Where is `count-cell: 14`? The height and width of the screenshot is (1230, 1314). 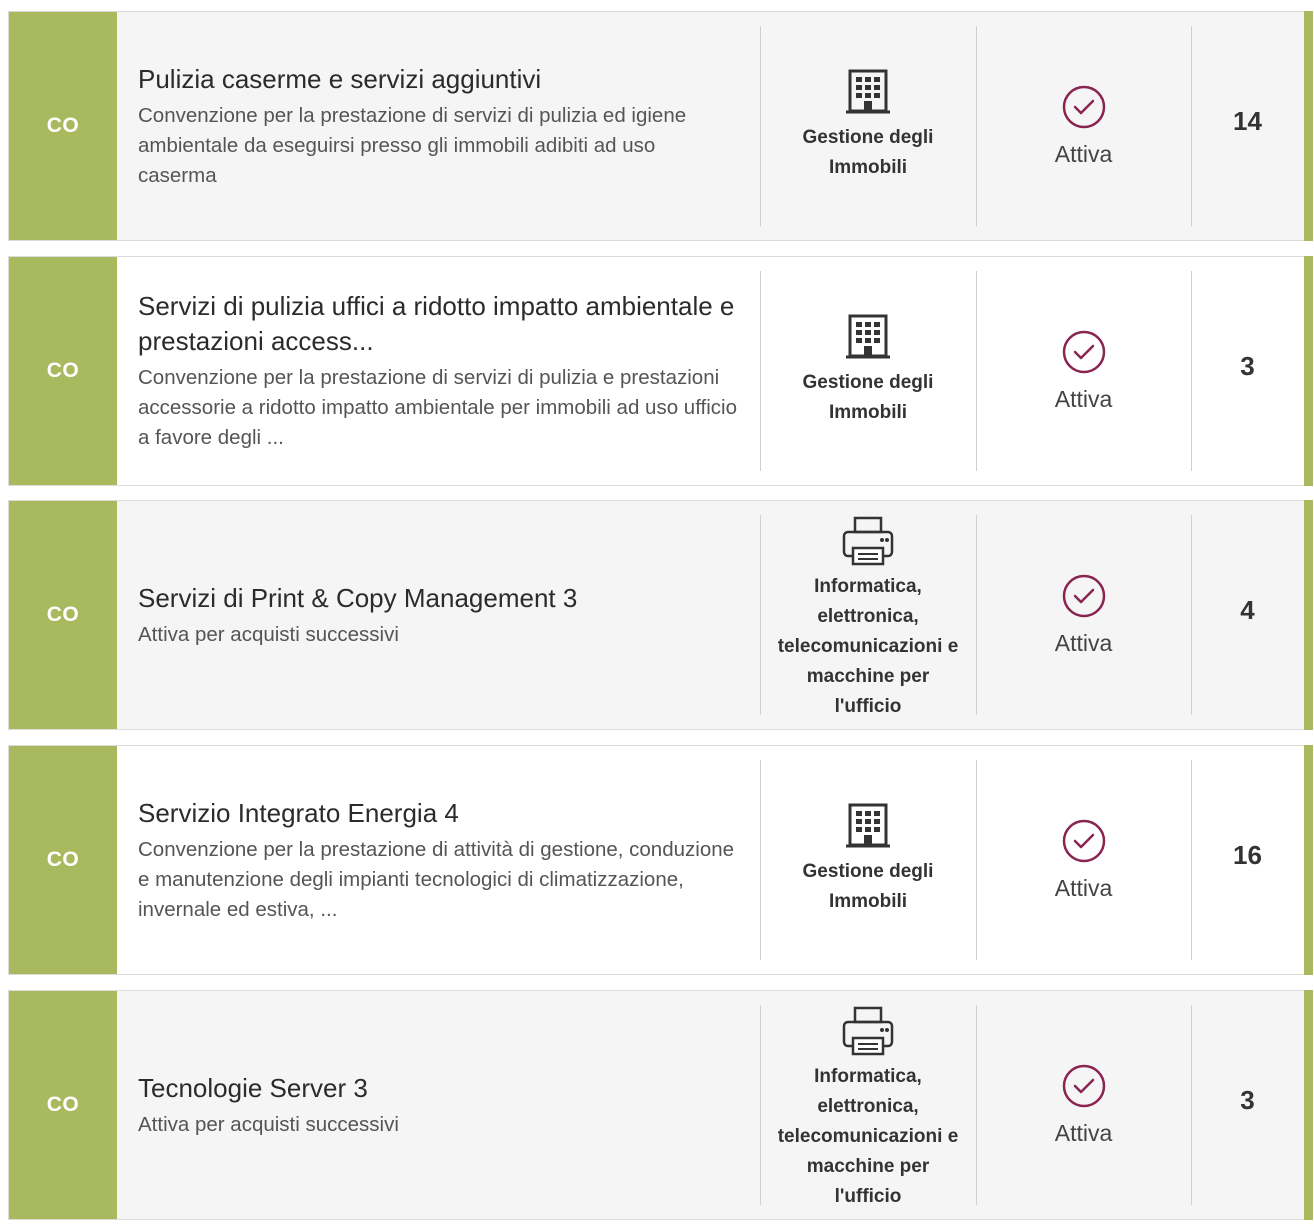 count-cell: 14 is located at coordinates (1247, 126).